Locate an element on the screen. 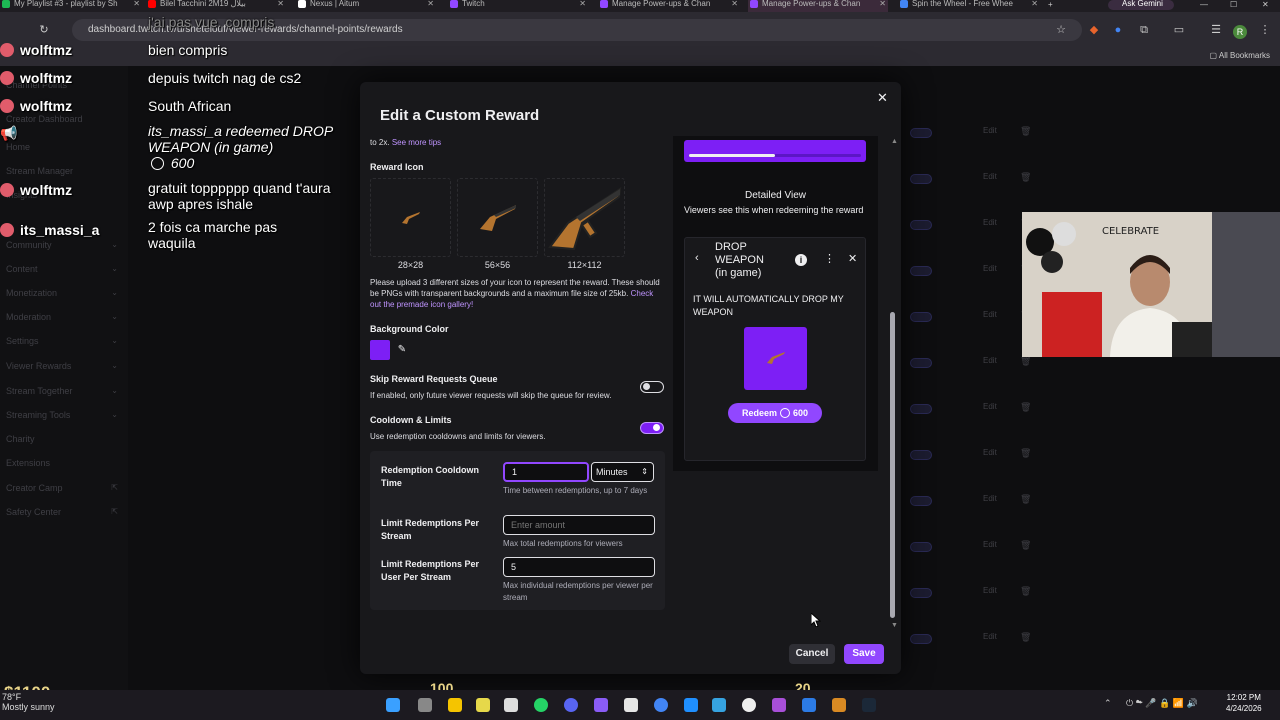 Image resolution: width=1280 pixels, height=720 pixels. sidebar-item-creator-camp: Creator Camp ⇱ is located at coordinates (66, 488).